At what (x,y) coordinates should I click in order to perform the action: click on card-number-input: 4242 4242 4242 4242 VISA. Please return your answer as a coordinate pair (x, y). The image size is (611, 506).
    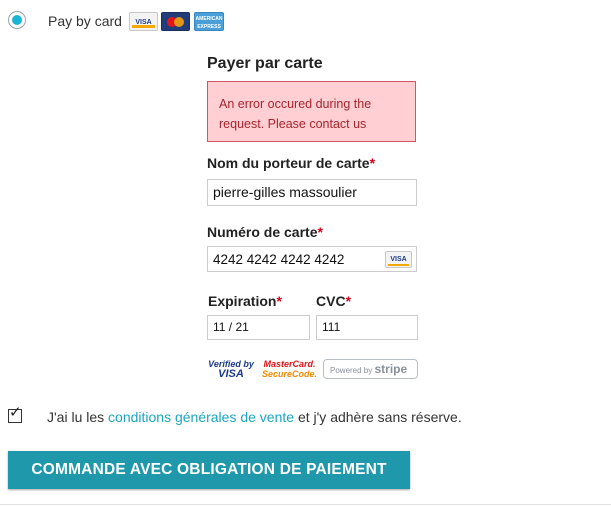
    Looking at the image, I should click on (312, 259).